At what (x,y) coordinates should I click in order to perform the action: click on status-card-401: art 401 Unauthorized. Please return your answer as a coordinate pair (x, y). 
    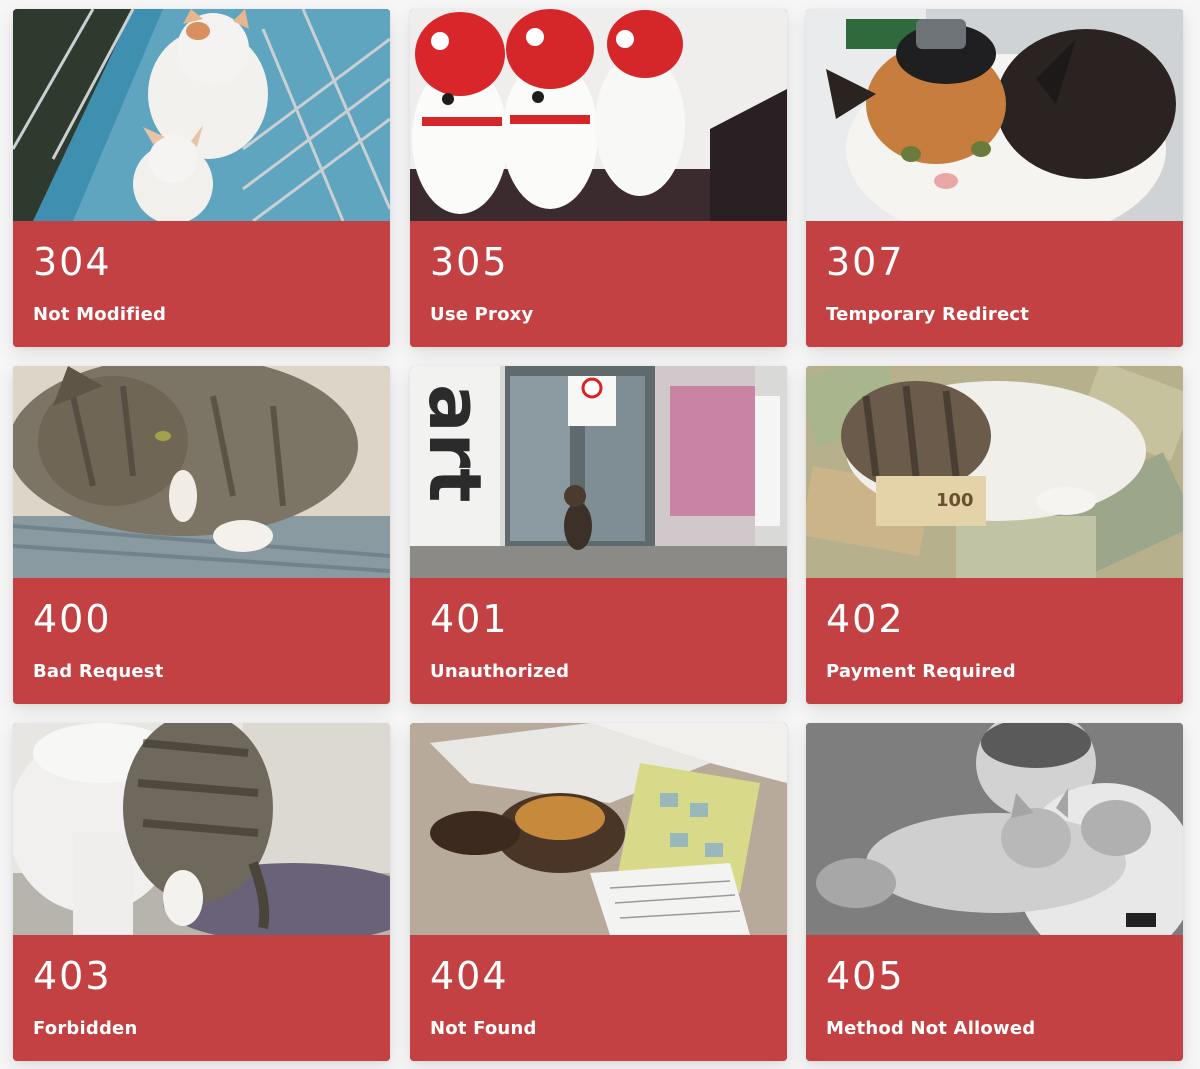
    Looking at the image, I should click on (598, 535).